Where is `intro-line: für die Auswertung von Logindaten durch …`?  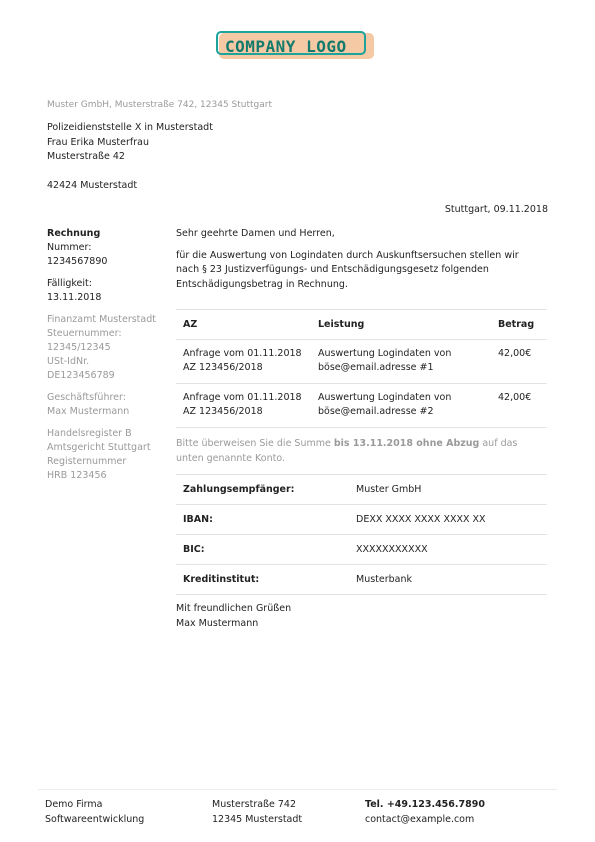 intro-line: für die Auswertung von Logindaten durch … is located at coordinates (347, 255).